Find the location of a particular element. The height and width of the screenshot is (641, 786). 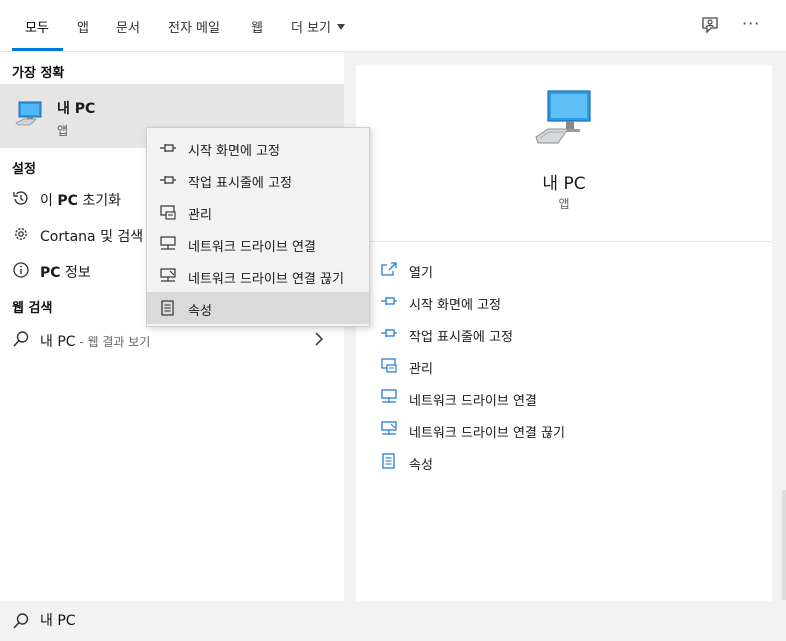

web-search-heading: 웹 검색 is located at coordinates (32, 308).